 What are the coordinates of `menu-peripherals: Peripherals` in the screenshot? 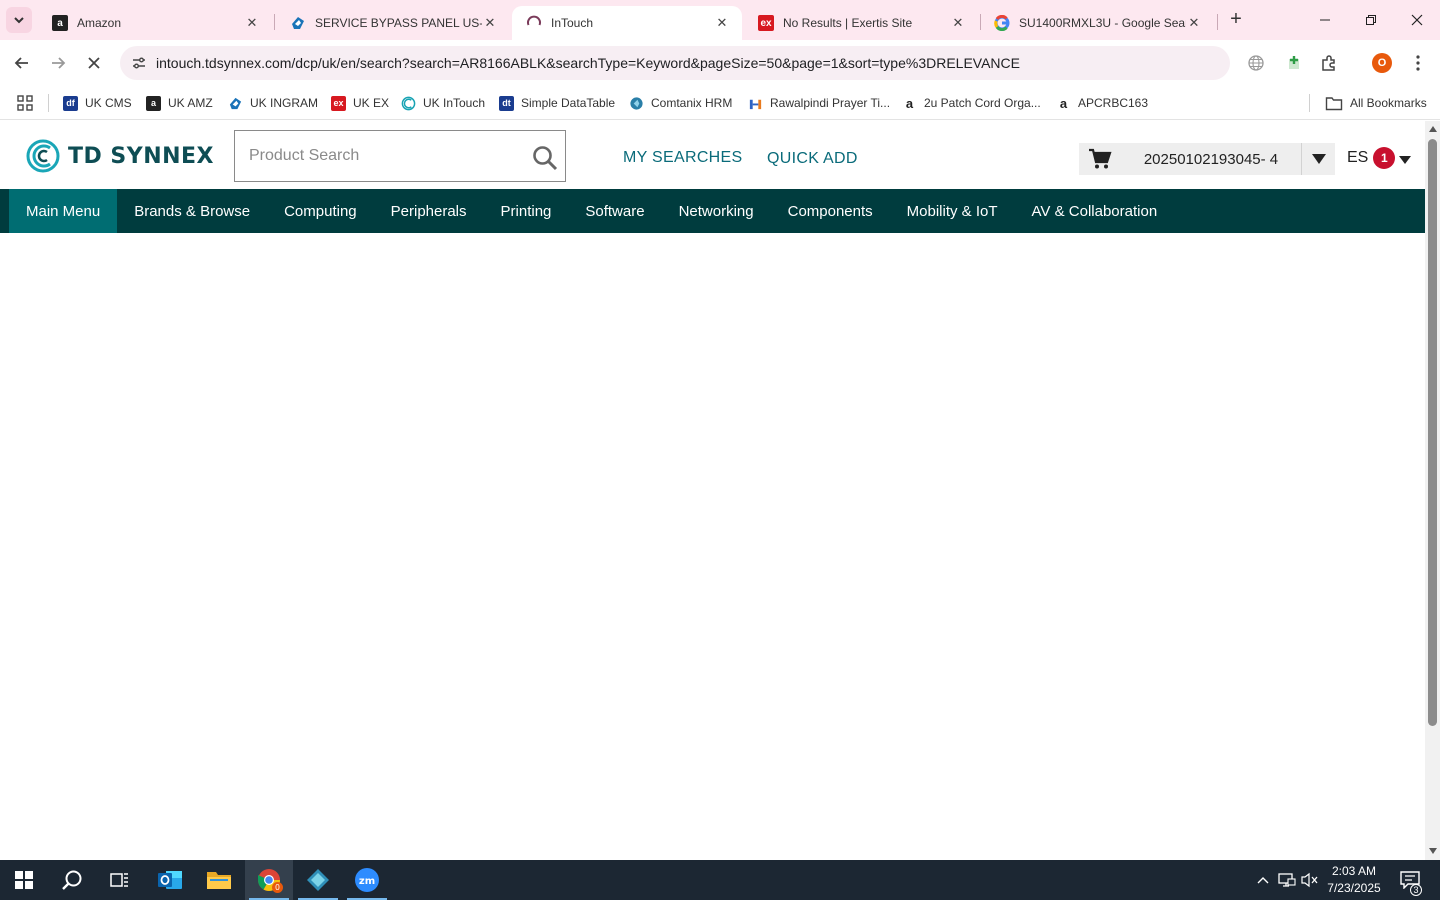 It's located at (429, 211).